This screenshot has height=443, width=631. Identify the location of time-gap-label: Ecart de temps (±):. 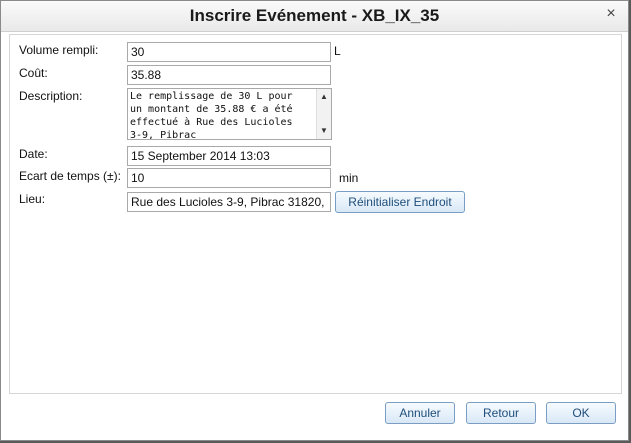
(70, 176).